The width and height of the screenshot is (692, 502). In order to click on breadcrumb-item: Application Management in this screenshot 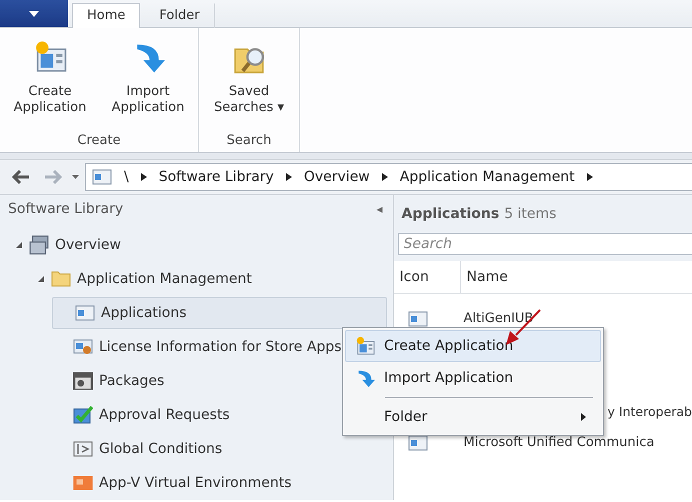, I will do `click(487, 177)`.